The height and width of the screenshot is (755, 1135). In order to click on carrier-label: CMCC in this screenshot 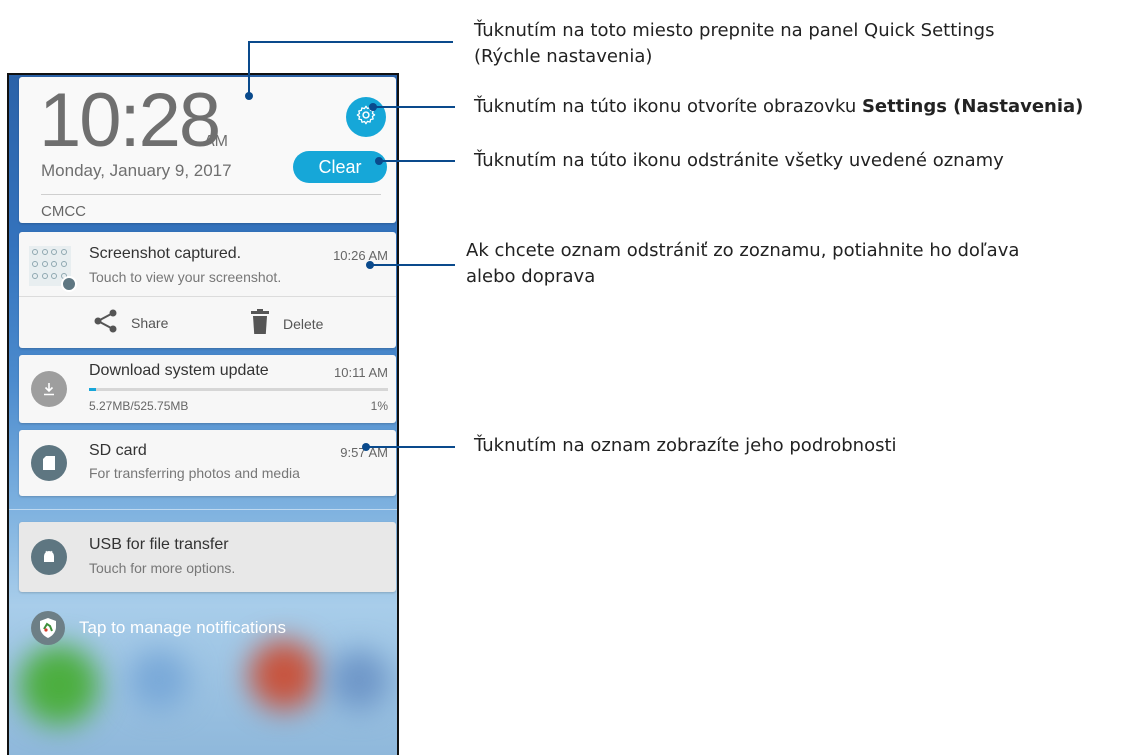, I will do `click(63, 211)`.